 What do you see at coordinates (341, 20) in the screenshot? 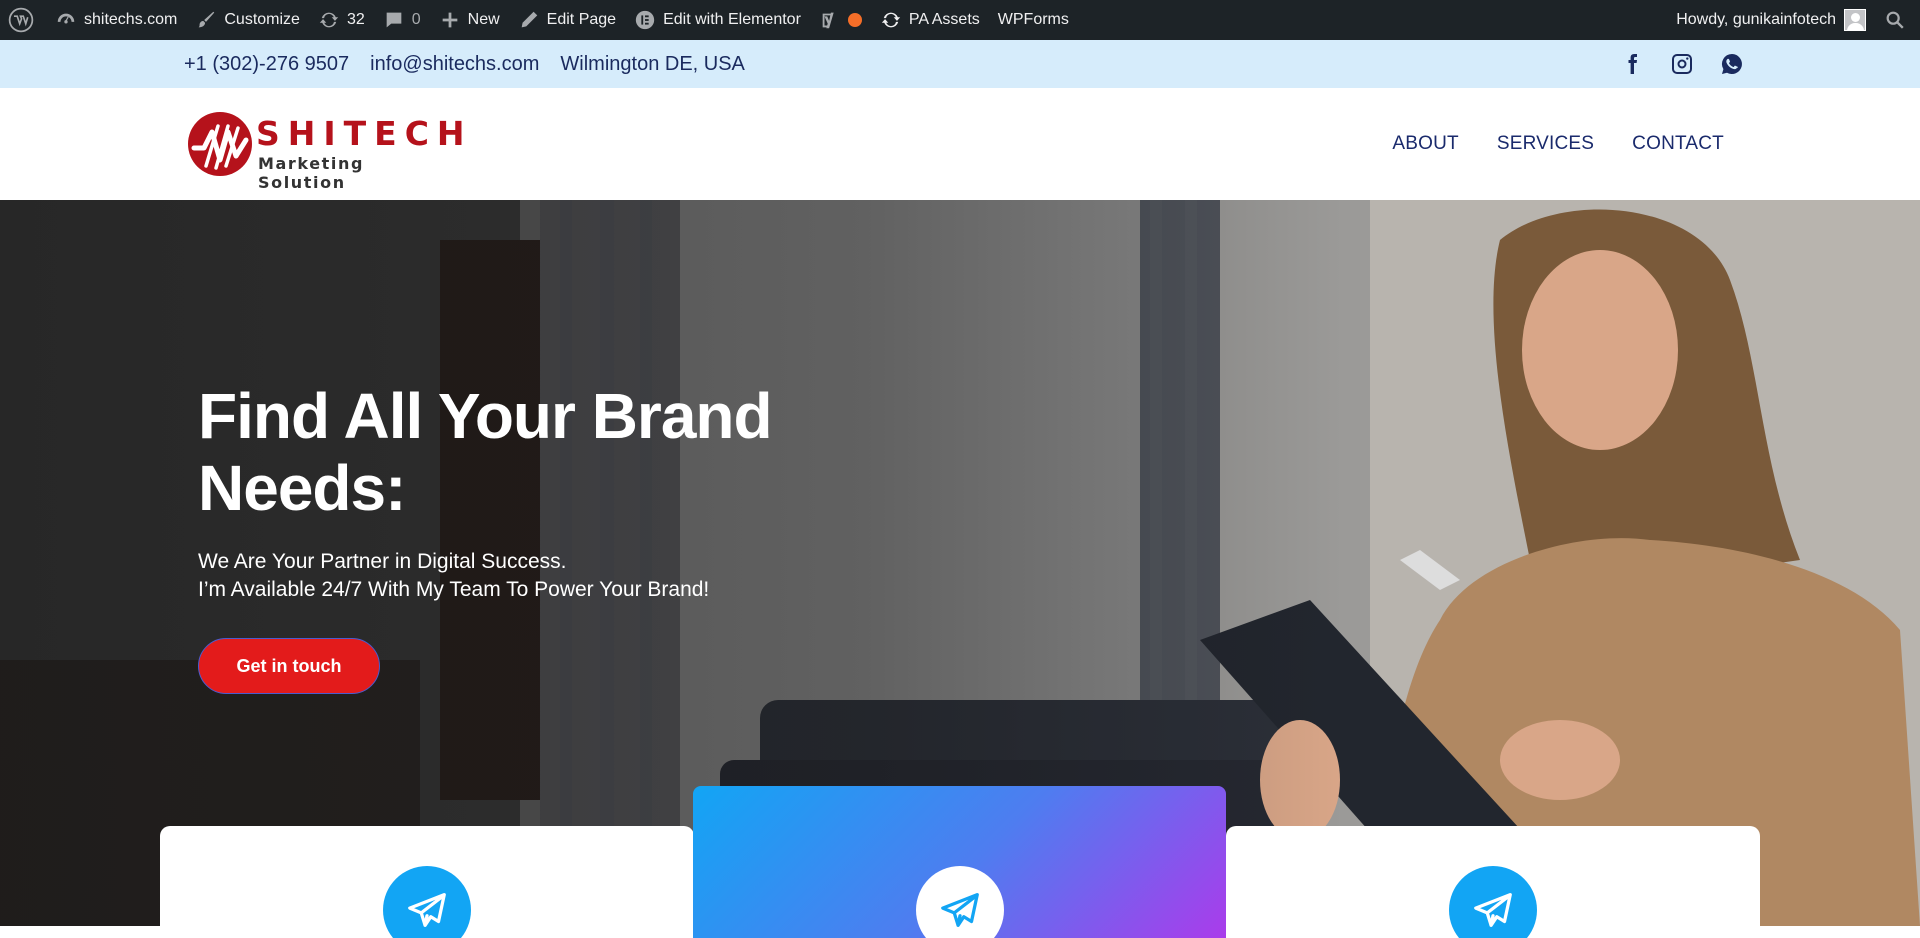
I see `admin-updates-link: 32` at bounding box center [341, 20].